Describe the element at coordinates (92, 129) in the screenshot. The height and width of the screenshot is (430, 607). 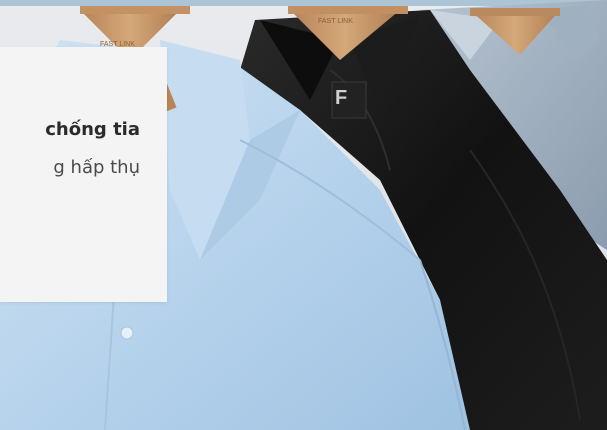
I see `card-heading: chống tia` at that location.